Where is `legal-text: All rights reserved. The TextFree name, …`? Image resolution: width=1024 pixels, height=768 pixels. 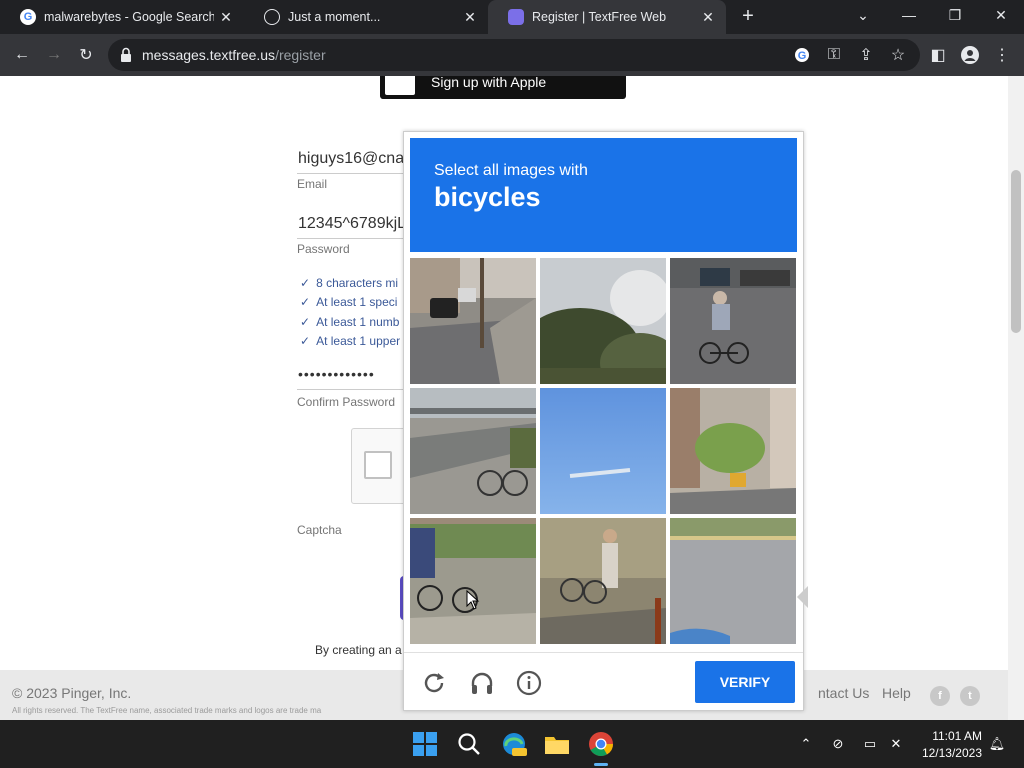 legal-text: All rights reserved. The TextFree name, … is located at coordinates (167, 710).